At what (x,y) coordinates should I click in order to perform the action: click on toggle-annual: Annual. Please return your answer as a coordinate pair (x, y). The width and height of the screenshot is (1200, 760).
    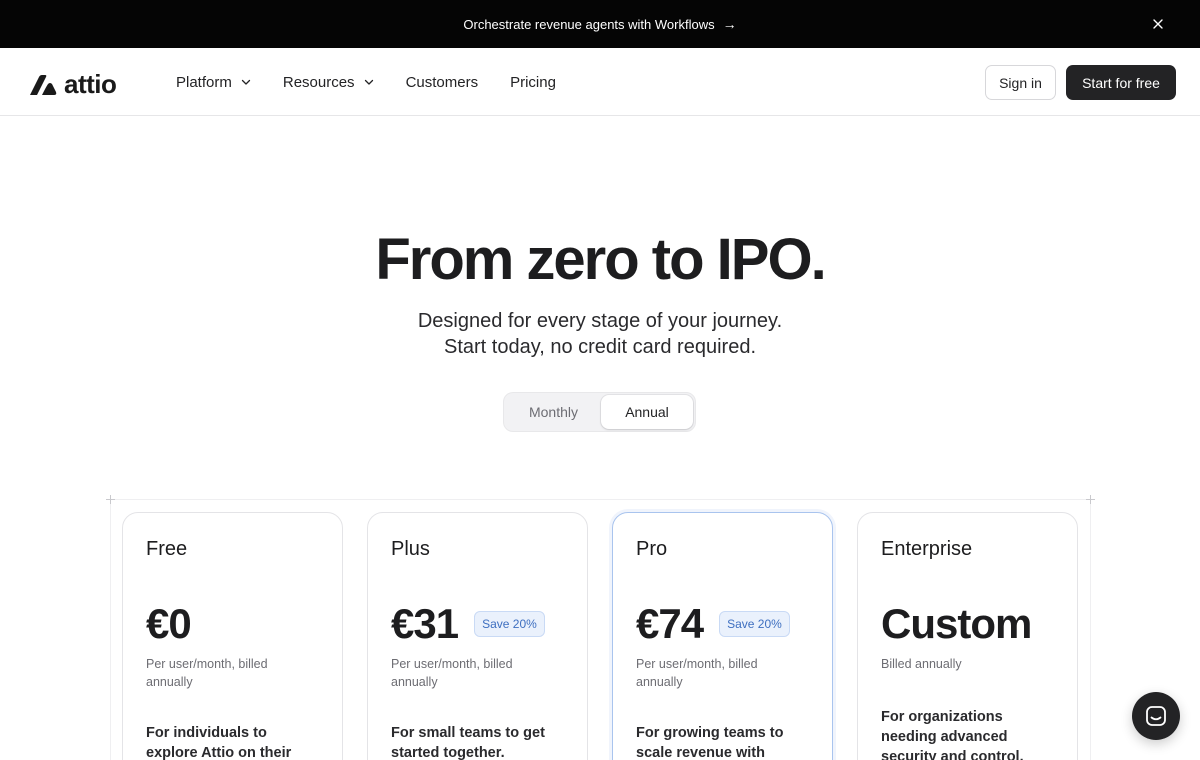
    Looking at the image, I should click on (646, 412).